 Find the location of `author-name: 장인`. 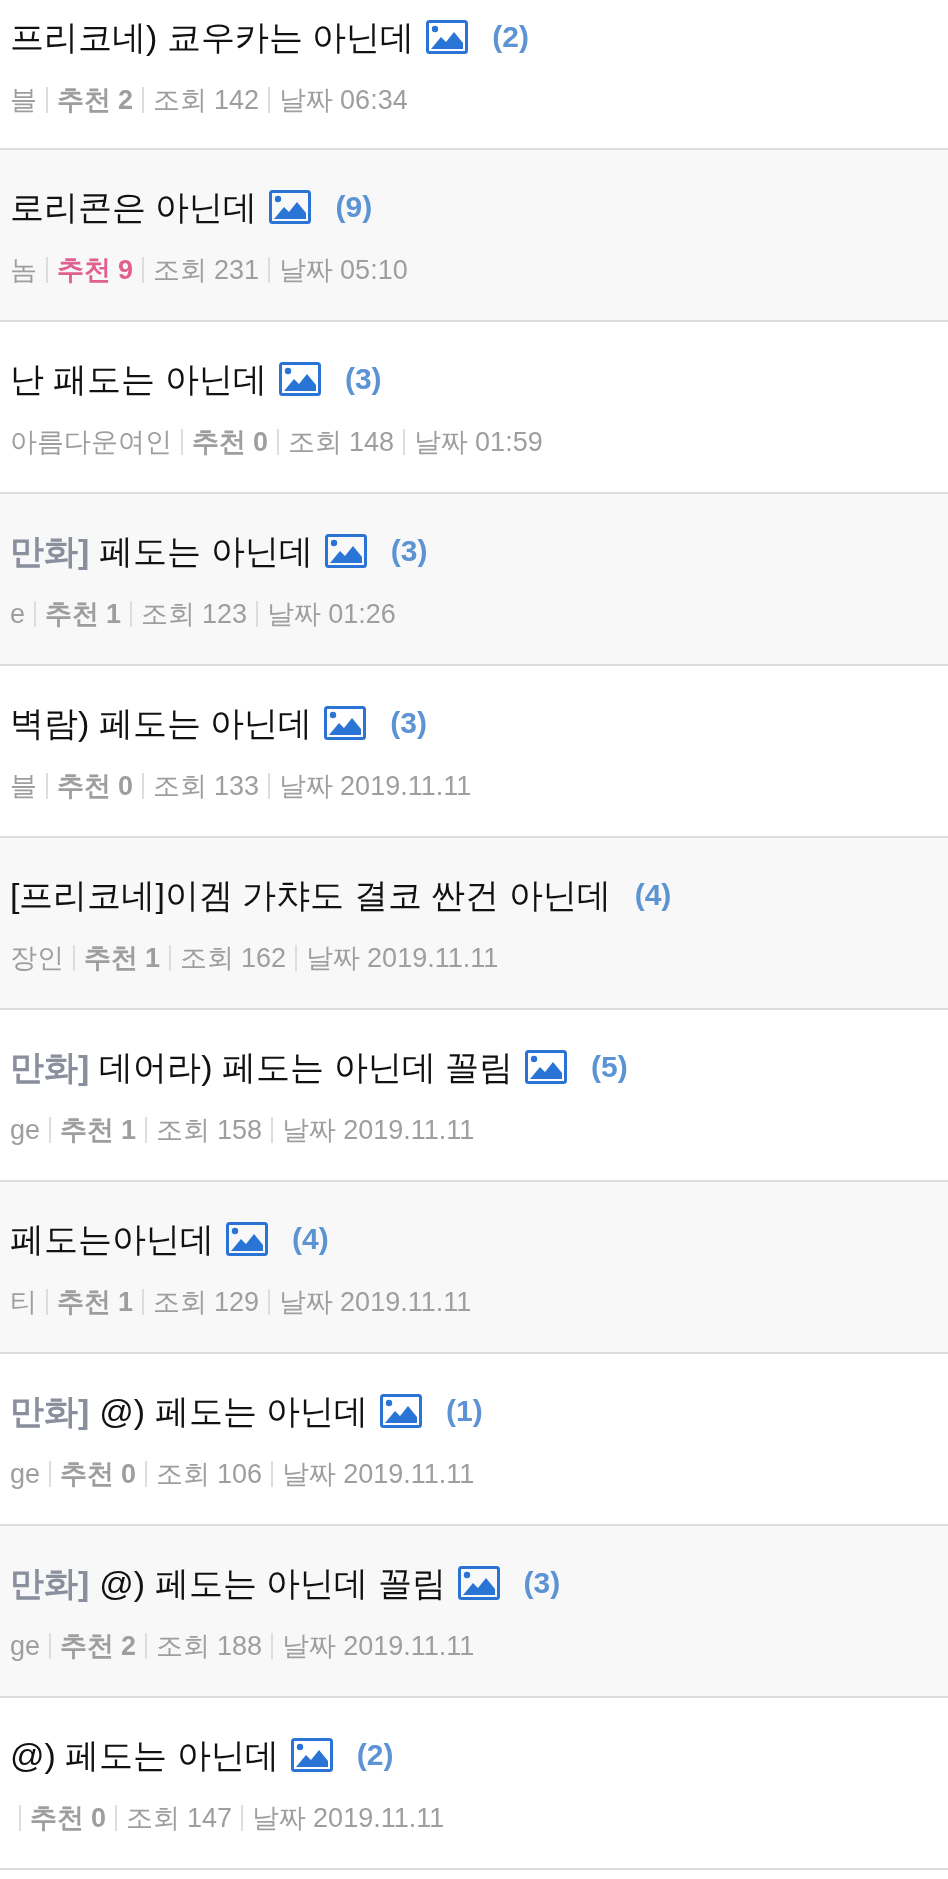

author-name: 장인 is located at coordinates (37, 958).